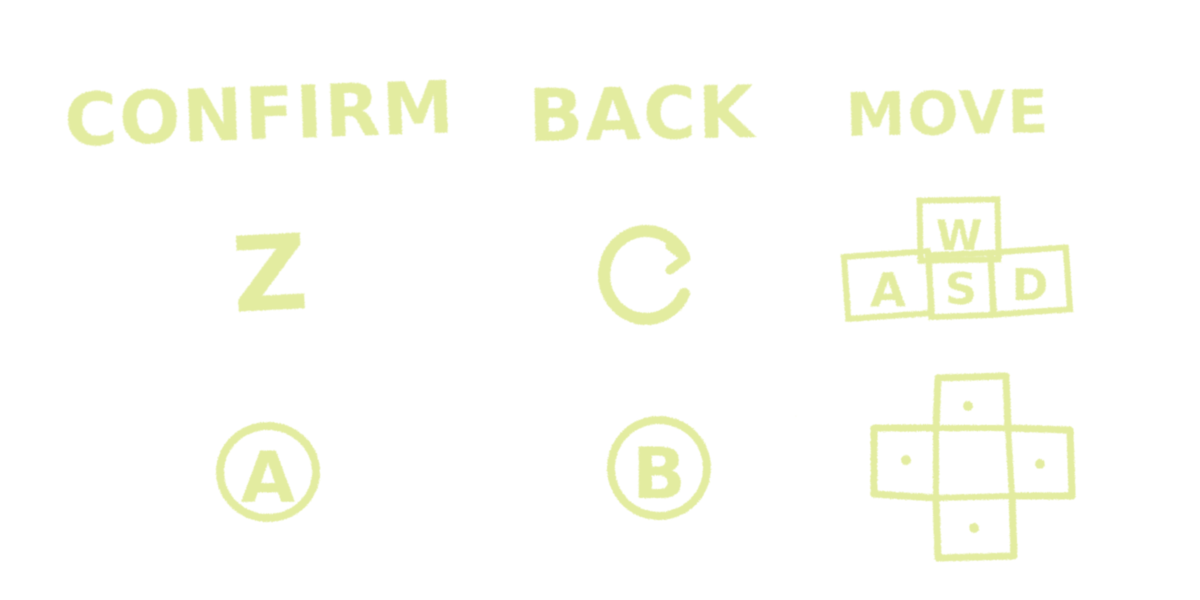 The height and width of the screenshot is (600, 1200). What do you see at coordinates (1040, 464) in the screenshot?
I see `dpad-right-dot` at bounding box center [1040, 464].